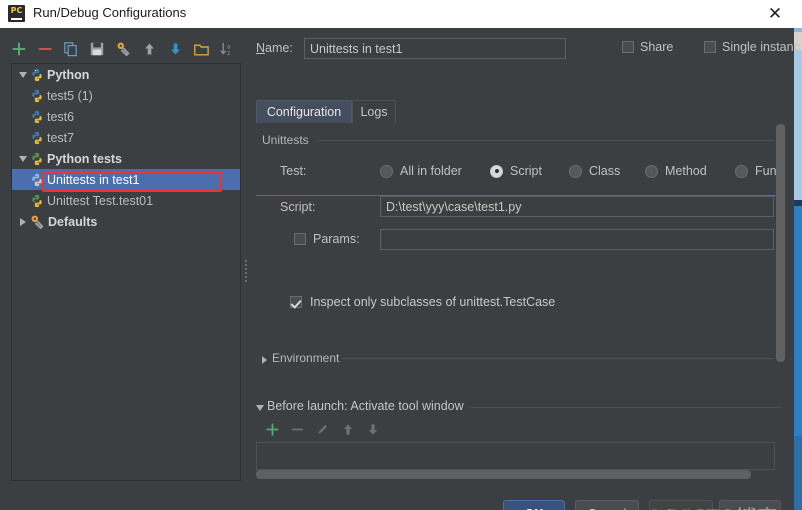  Describe the element at coordinates (435, 48) in the screenshot. I see `name-input` at that location.